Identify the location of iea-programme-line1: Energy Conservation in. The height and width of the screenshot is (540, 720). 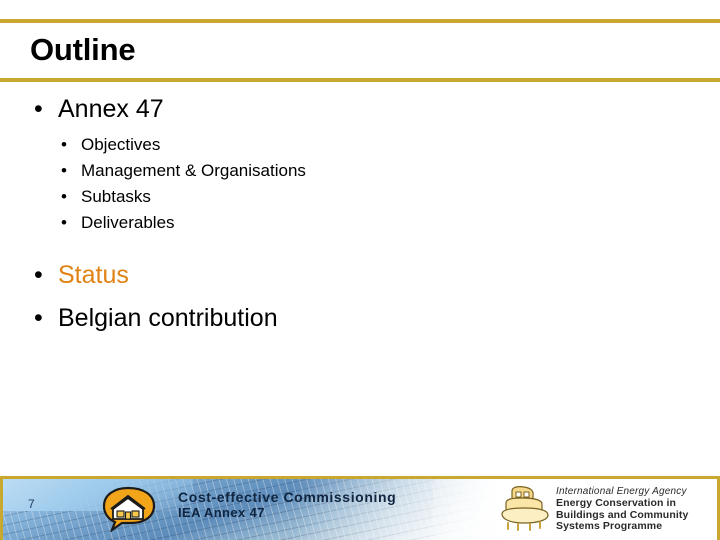
(616, 503).